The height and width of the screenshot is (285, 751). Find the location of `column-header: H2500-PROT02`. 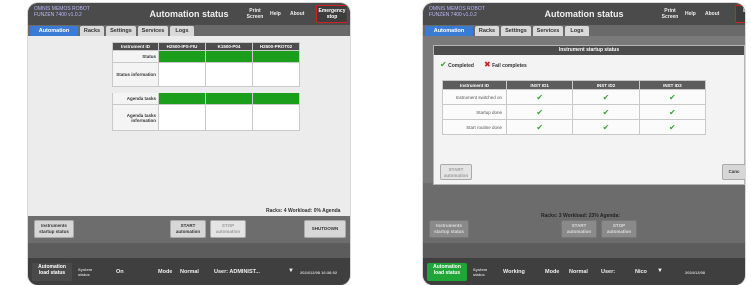

column-header: H2500-PROT02 is located at coordinates (276, 46).